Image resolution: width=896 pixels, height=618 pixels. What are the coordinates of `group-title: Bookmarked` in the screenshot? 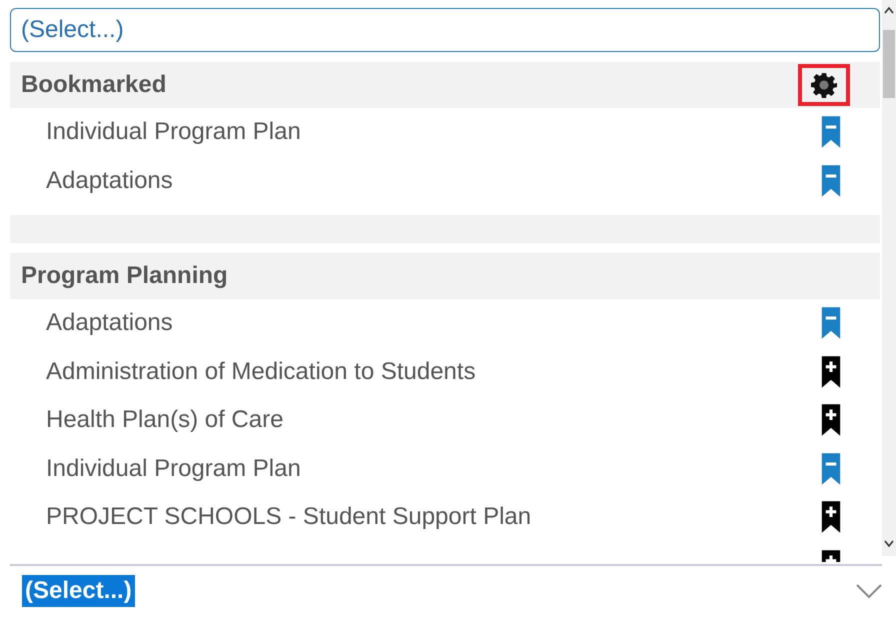 It's located at (94, 85).